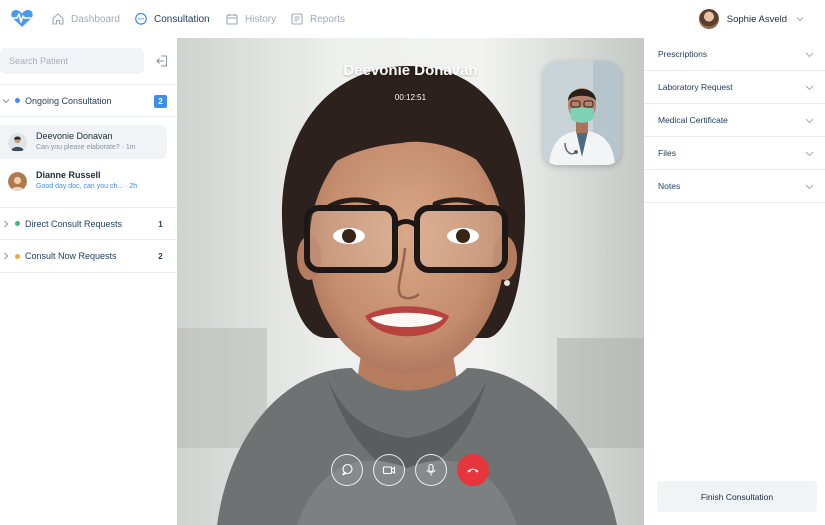 This screenshot has height=525, width=825. Describe the element at coordinates (87, 186) in the screenshot. I see `chat-last-message: Good day doc, can you ch... · 2h` at that location.